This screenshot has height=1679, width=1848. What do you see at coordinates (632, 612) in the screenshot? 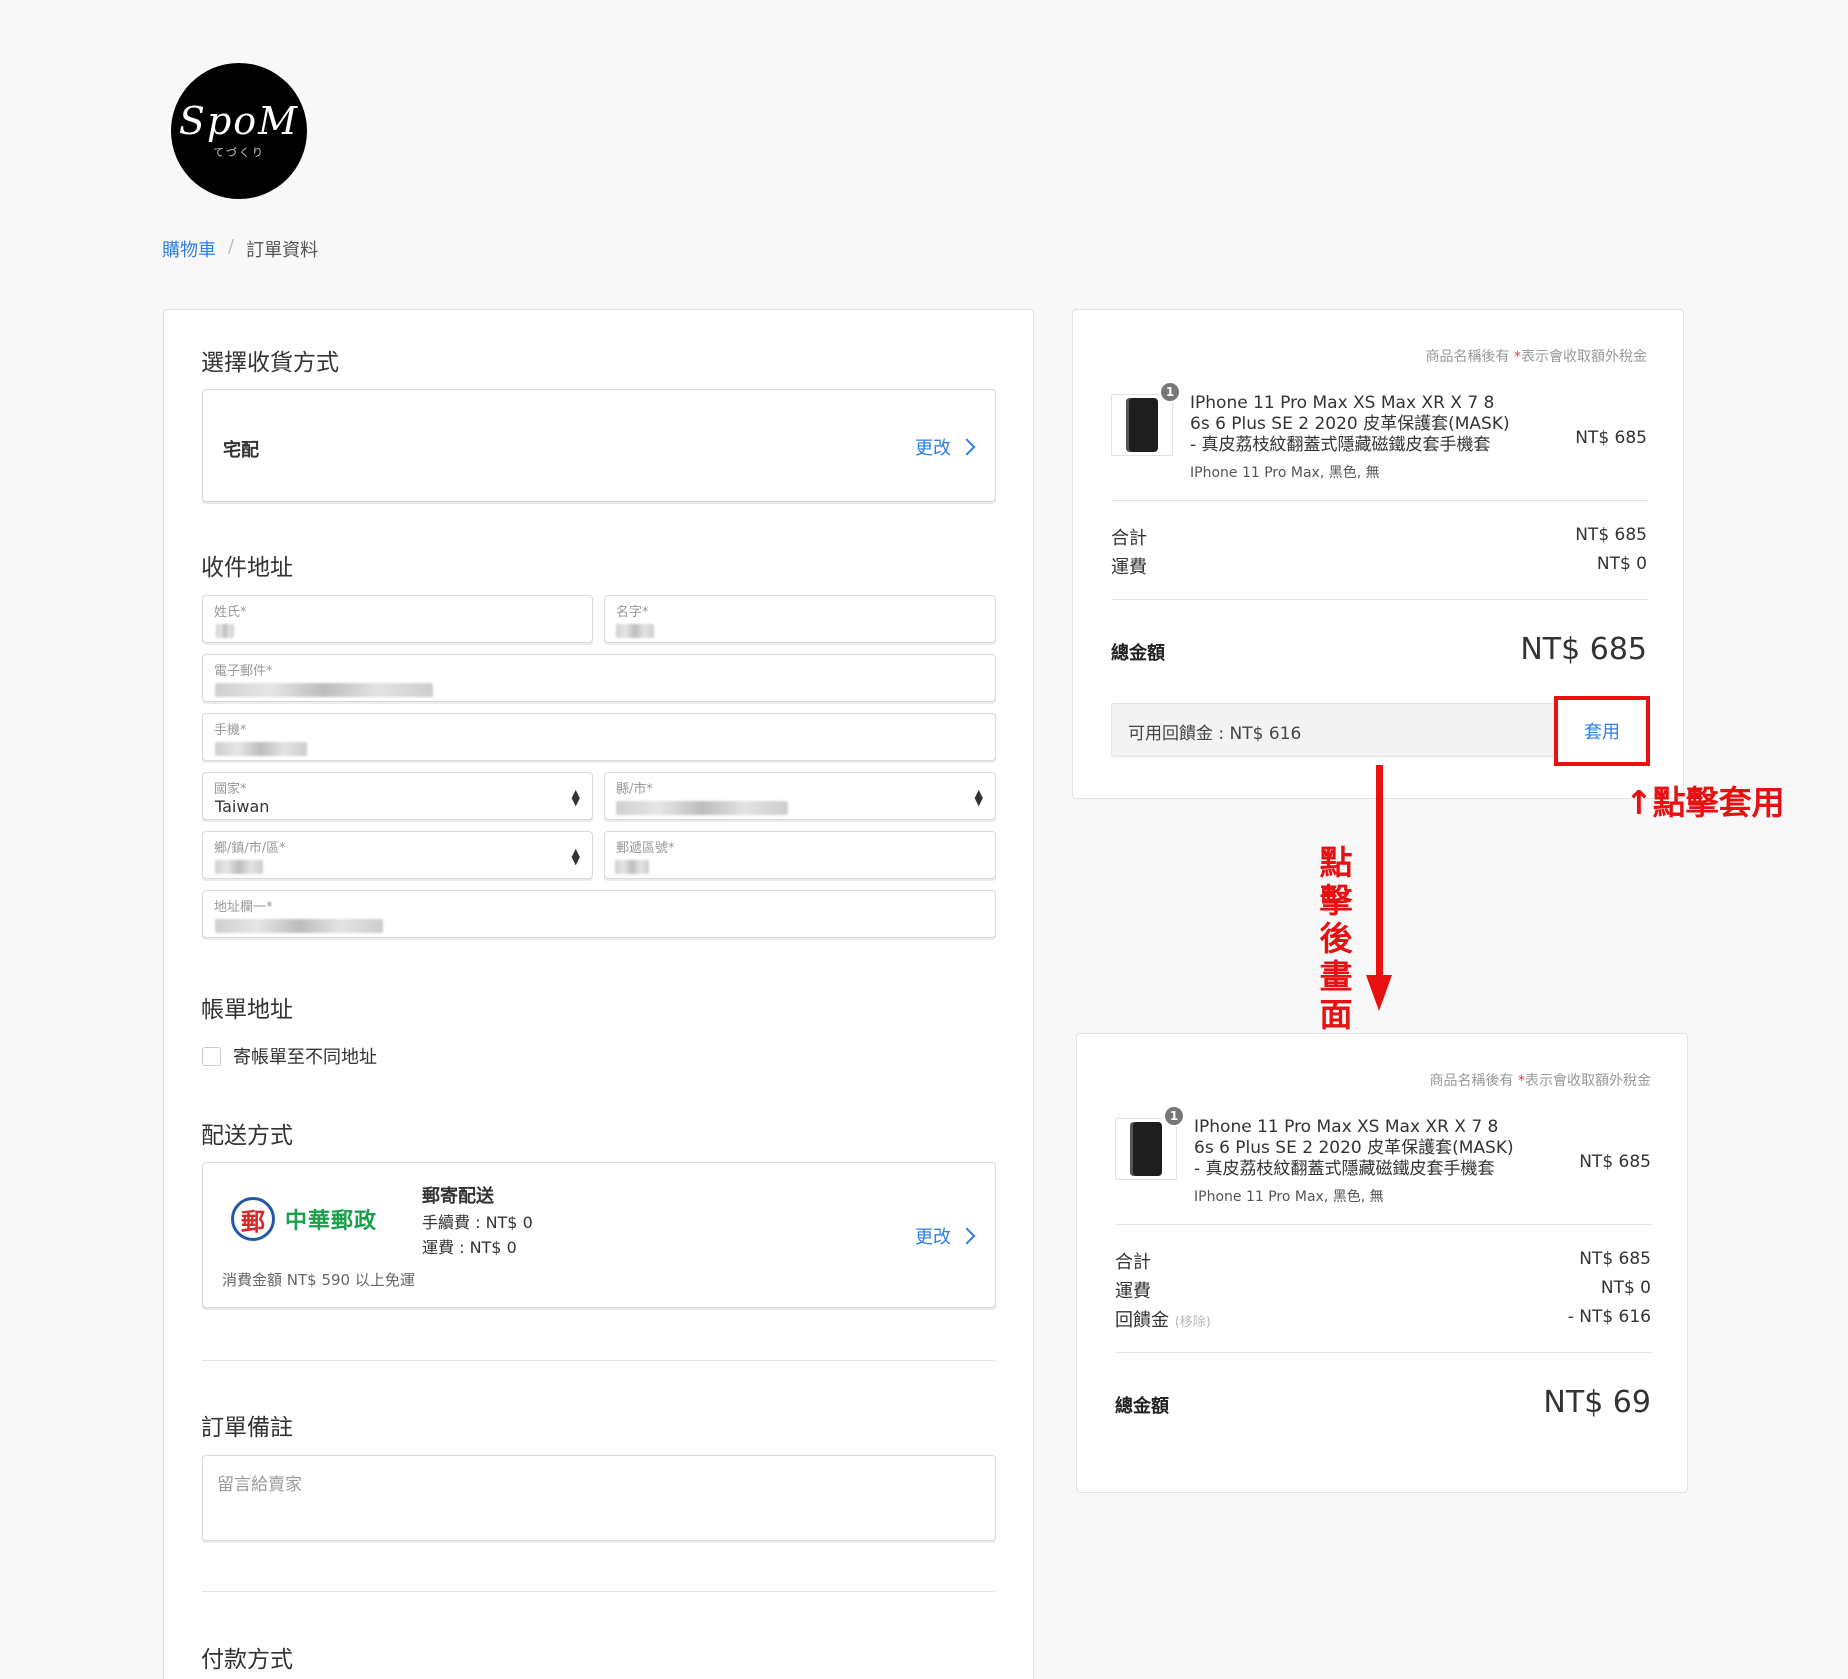
I see `field-label: 名字*` at bounding box center [632, 612].